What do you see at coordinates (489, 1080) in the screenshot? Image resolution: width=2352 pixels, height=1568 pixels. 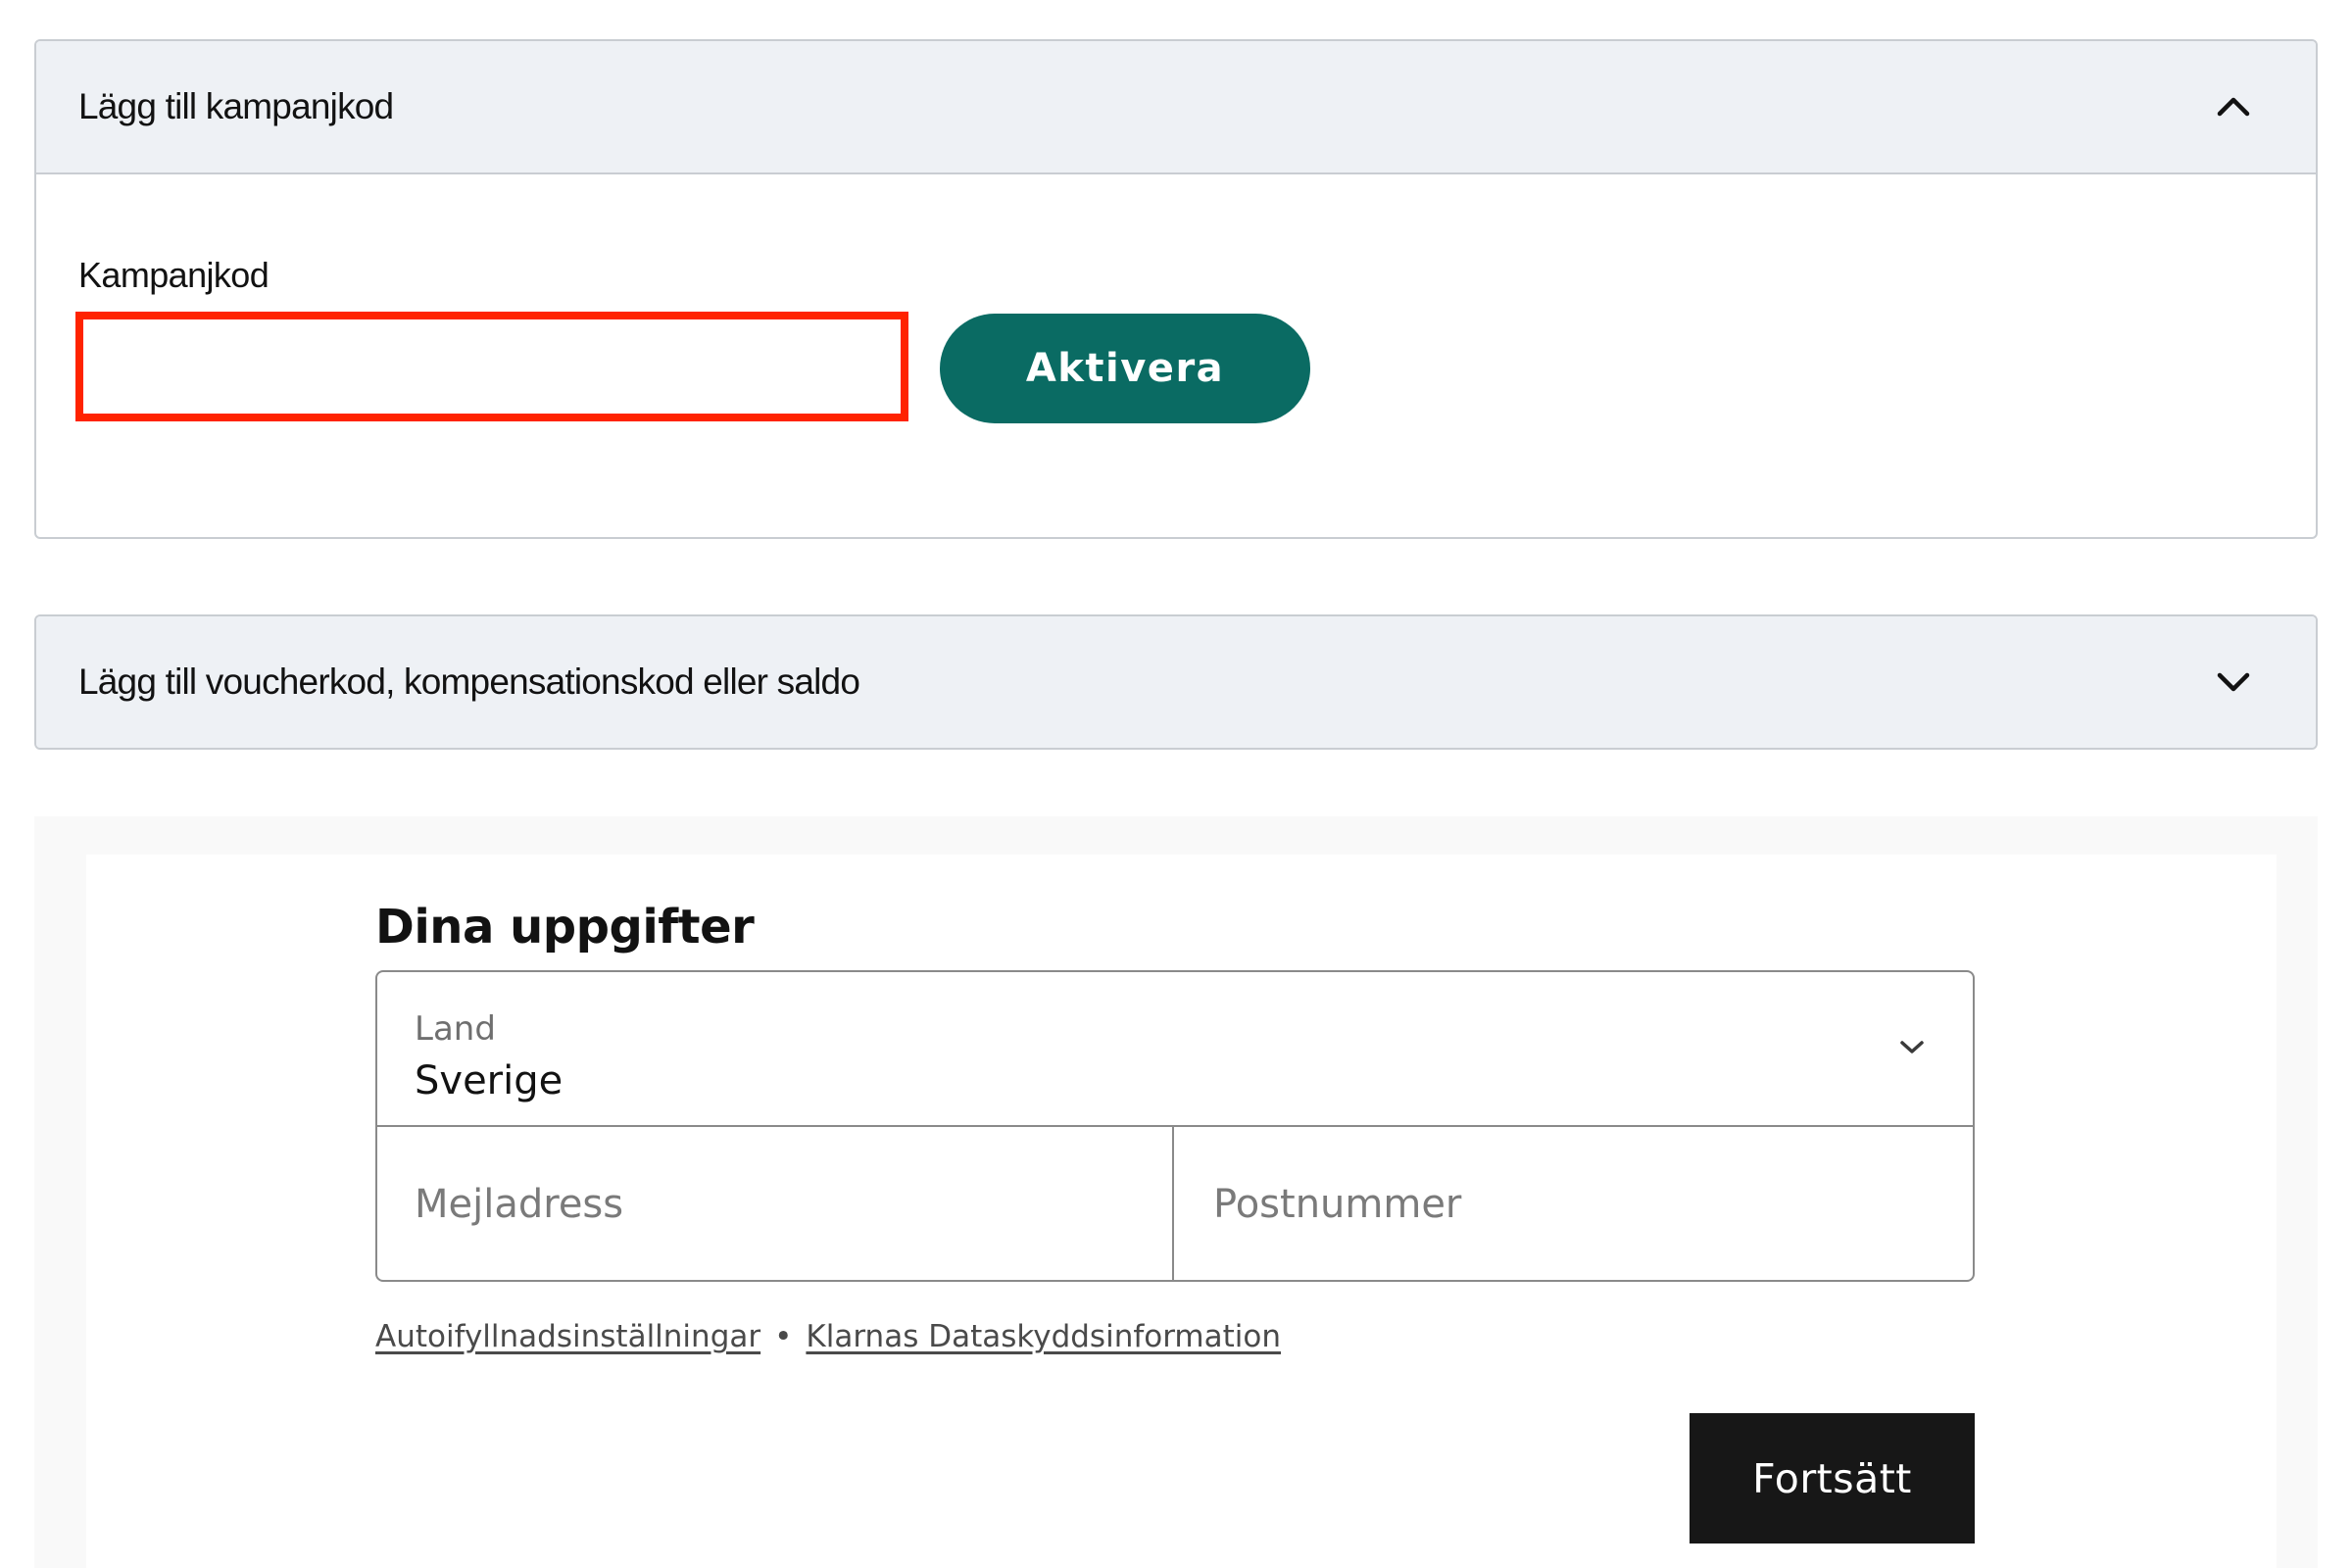 I see `country-value: Sverige` at bounding box center [489, 1080].